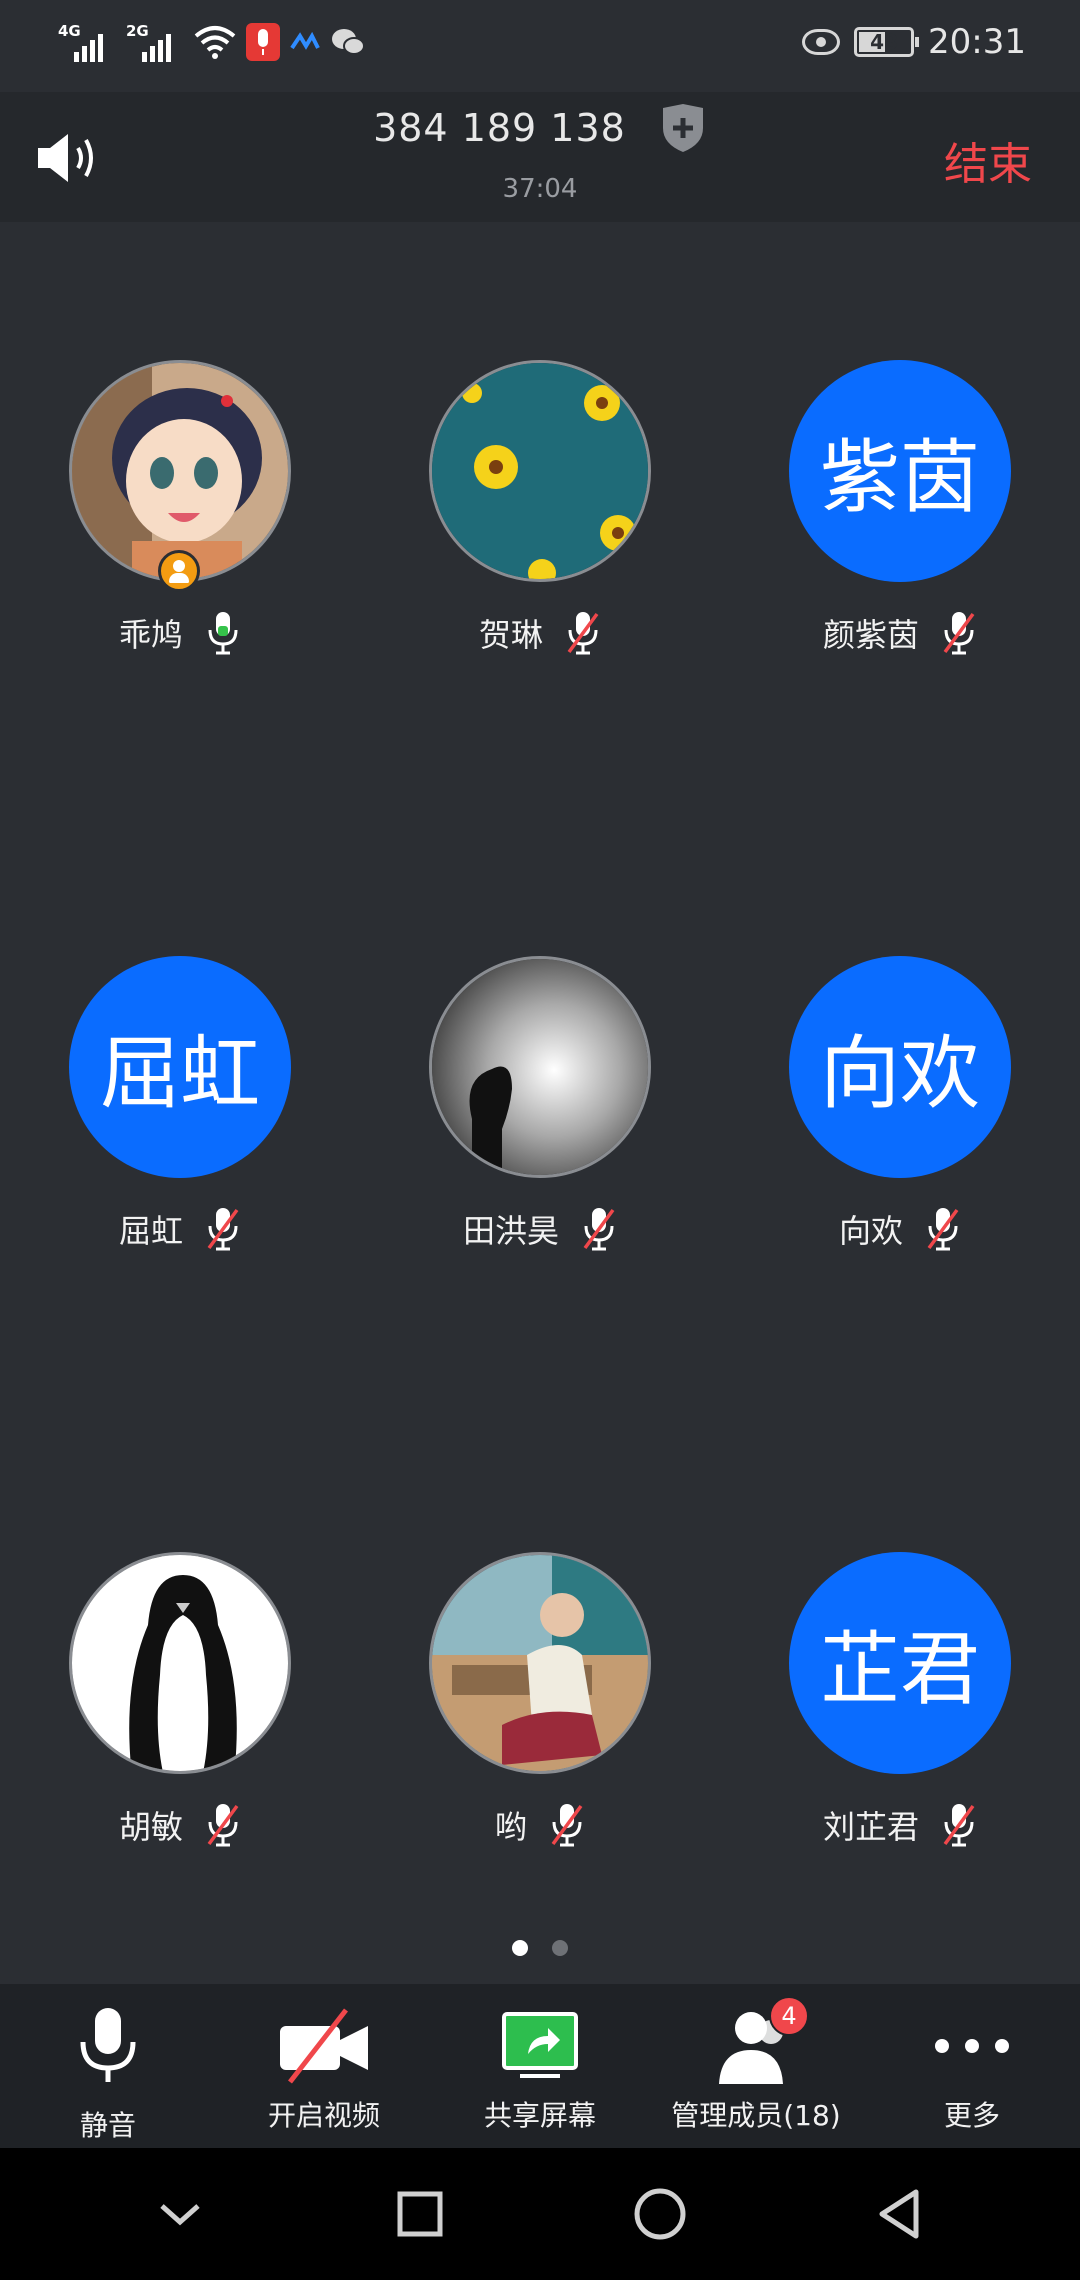 Image resolution: width=1080 pixels, height=2280 pixels. I want to click on manage-members-button: 4 管理成员(18), so click(756, 2066).